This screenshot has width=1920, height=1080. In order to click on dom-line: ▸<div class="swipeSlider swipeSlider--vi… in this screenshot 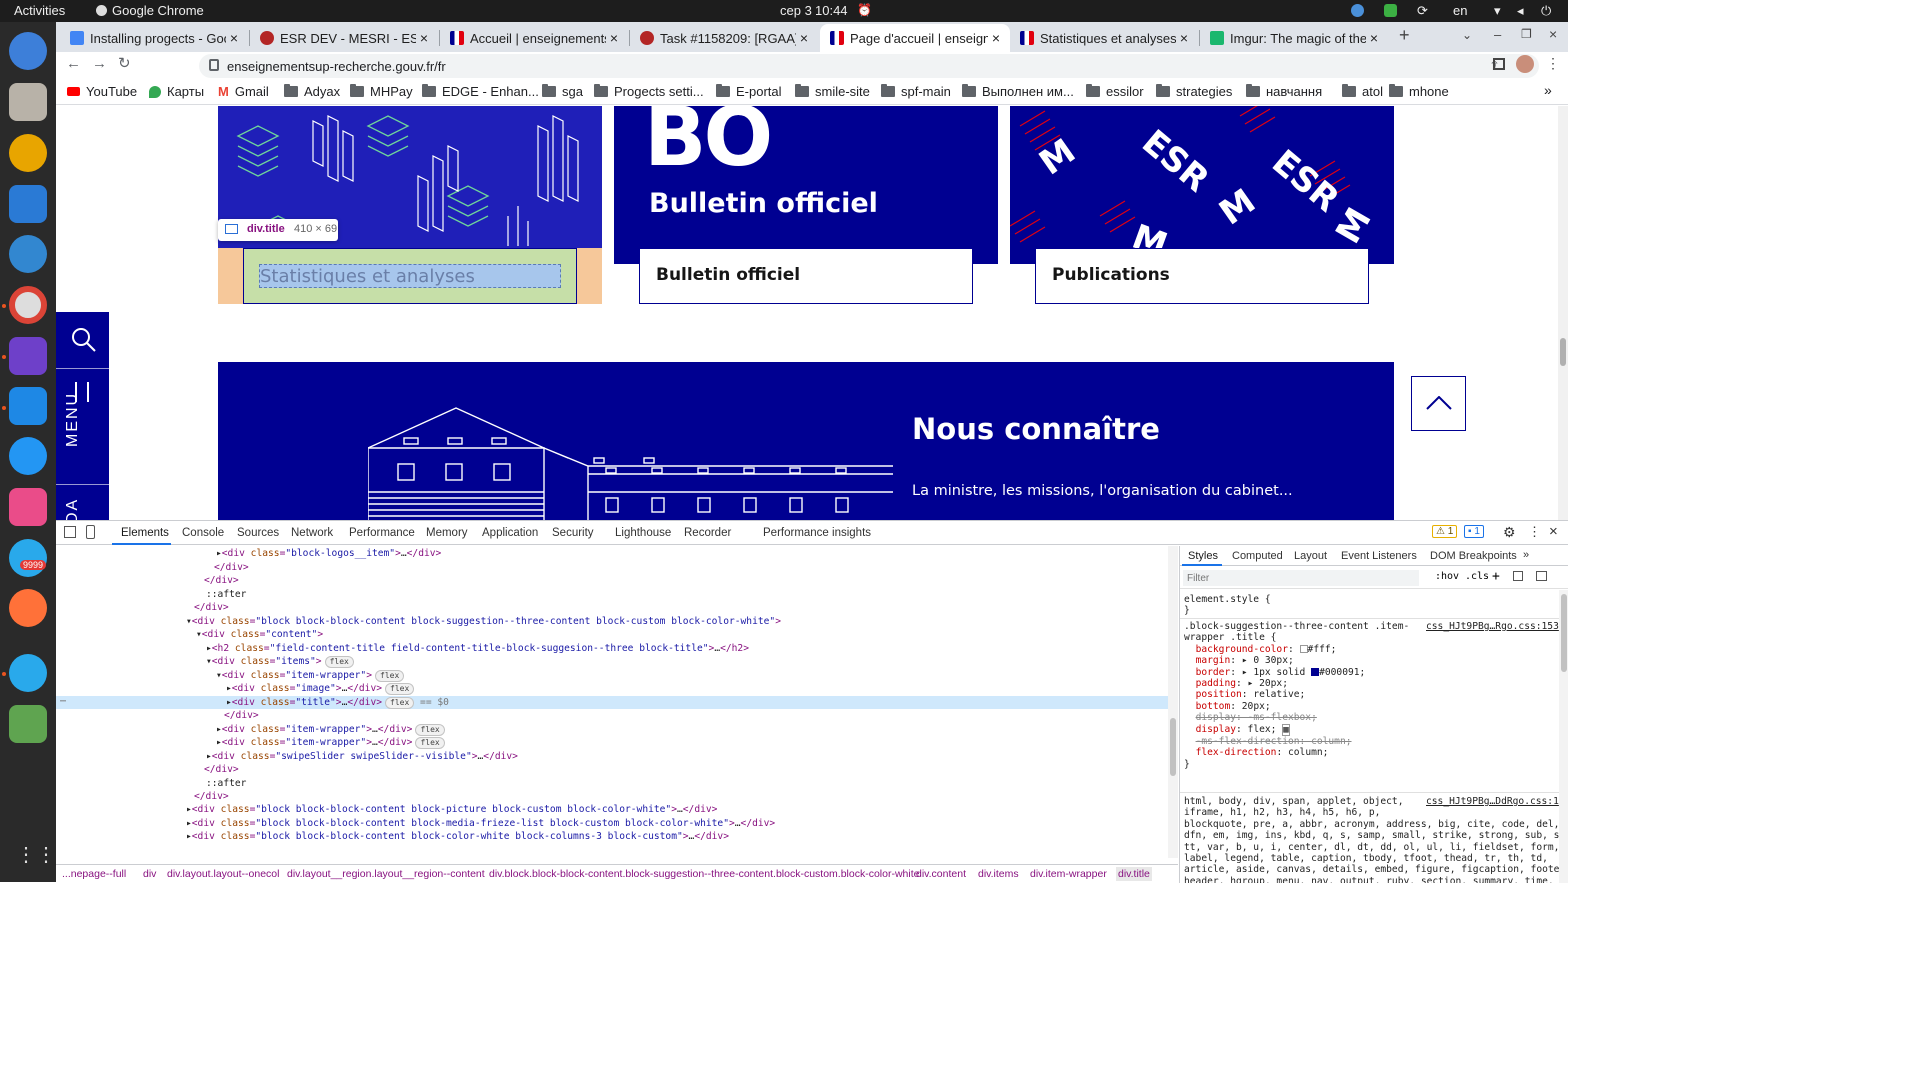, I will do `click(362, 757)`.